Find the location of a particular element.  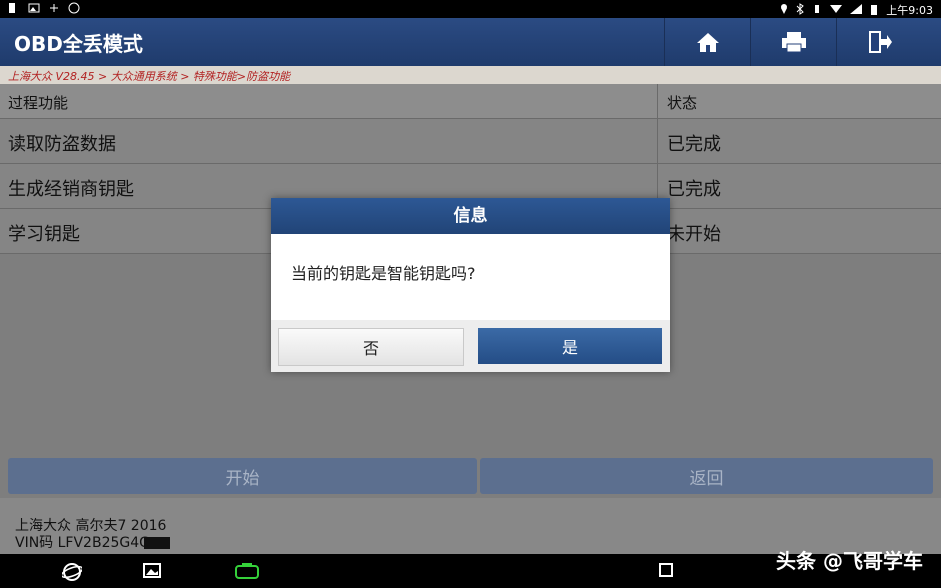

vehicle-vin: VIN码 LFV2B25G4G is located at coordinates (82, 543).